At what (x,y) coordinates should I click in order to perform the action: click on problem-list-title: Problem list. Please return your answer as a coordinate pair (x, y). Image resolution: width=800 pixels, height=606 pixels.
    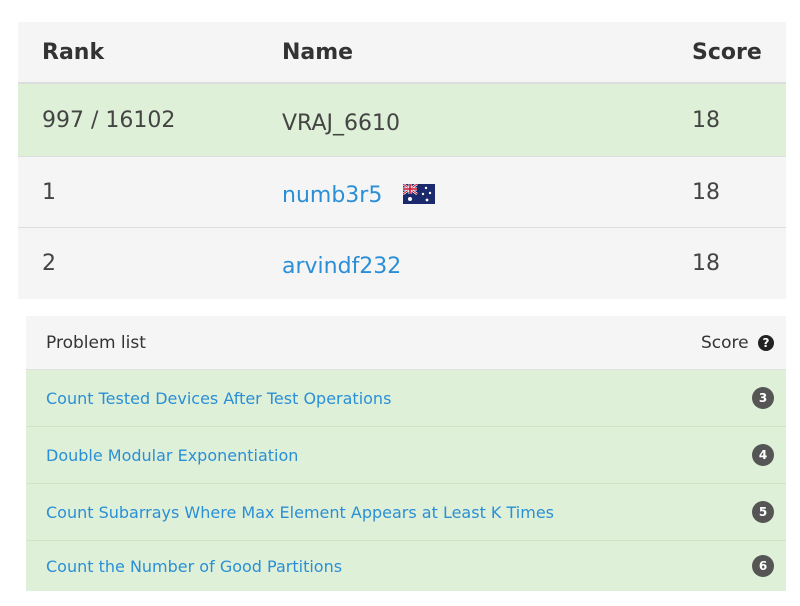
    Looking at the image, I should click on (96, 342).